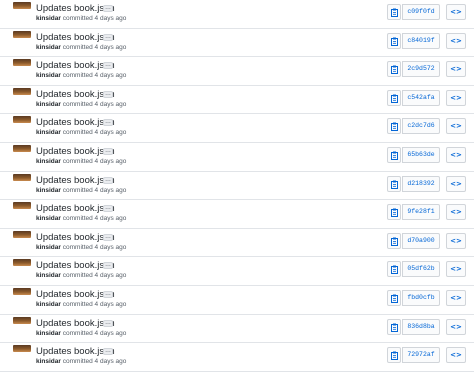 Image resolution: width=474 pixels, height=372 pixels. What do you see at coordinates (421, 97) in the screenshot?
I see `commit-sha-link: c542afa` at bounding box center [421, 97].